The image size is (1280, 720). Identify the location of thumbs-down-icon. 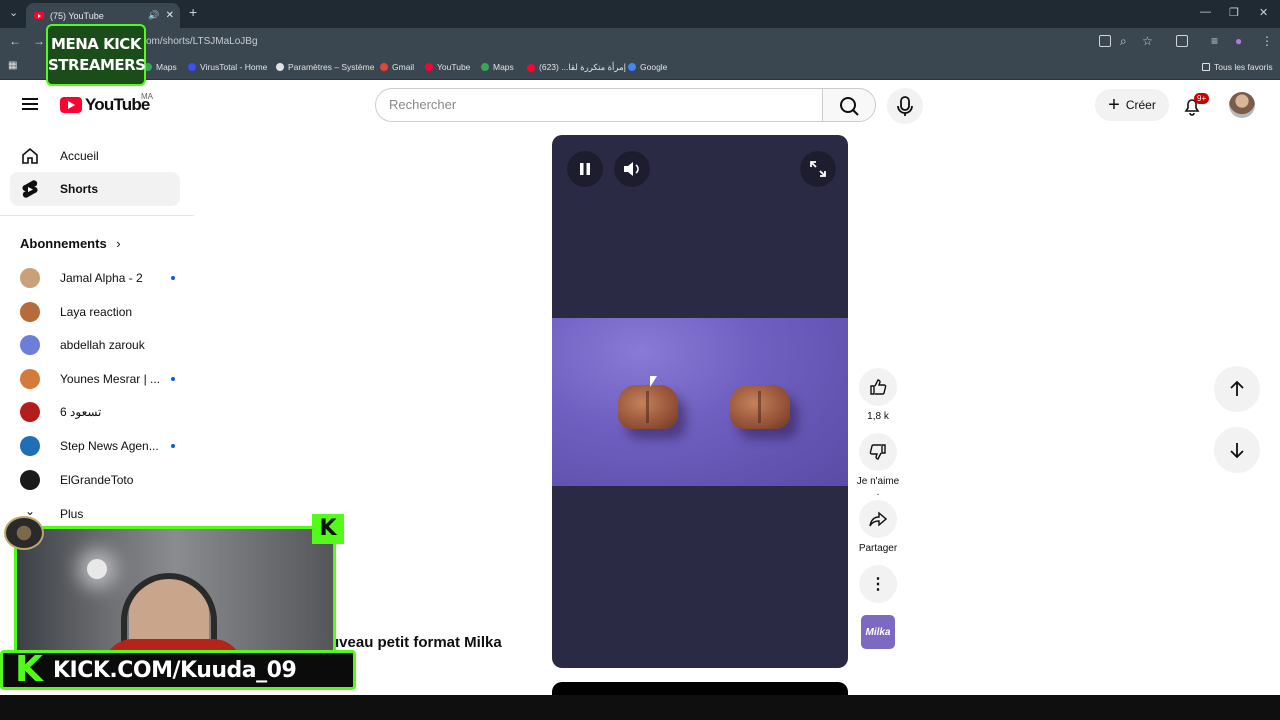
(877, 452).